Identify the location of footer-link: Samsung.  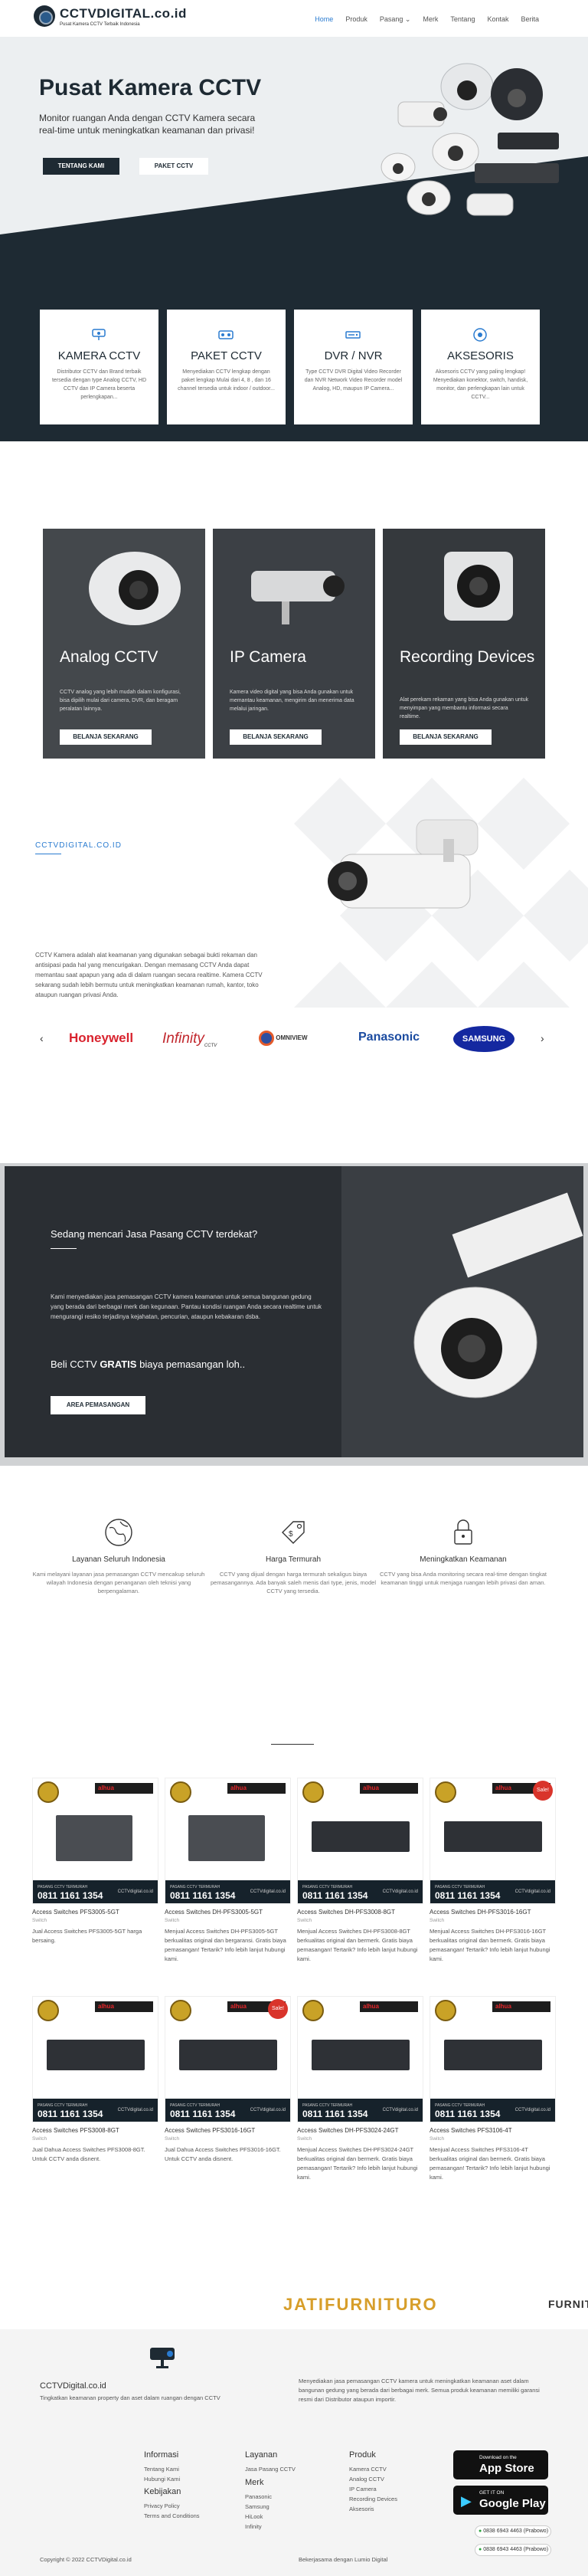
(258, 2507).